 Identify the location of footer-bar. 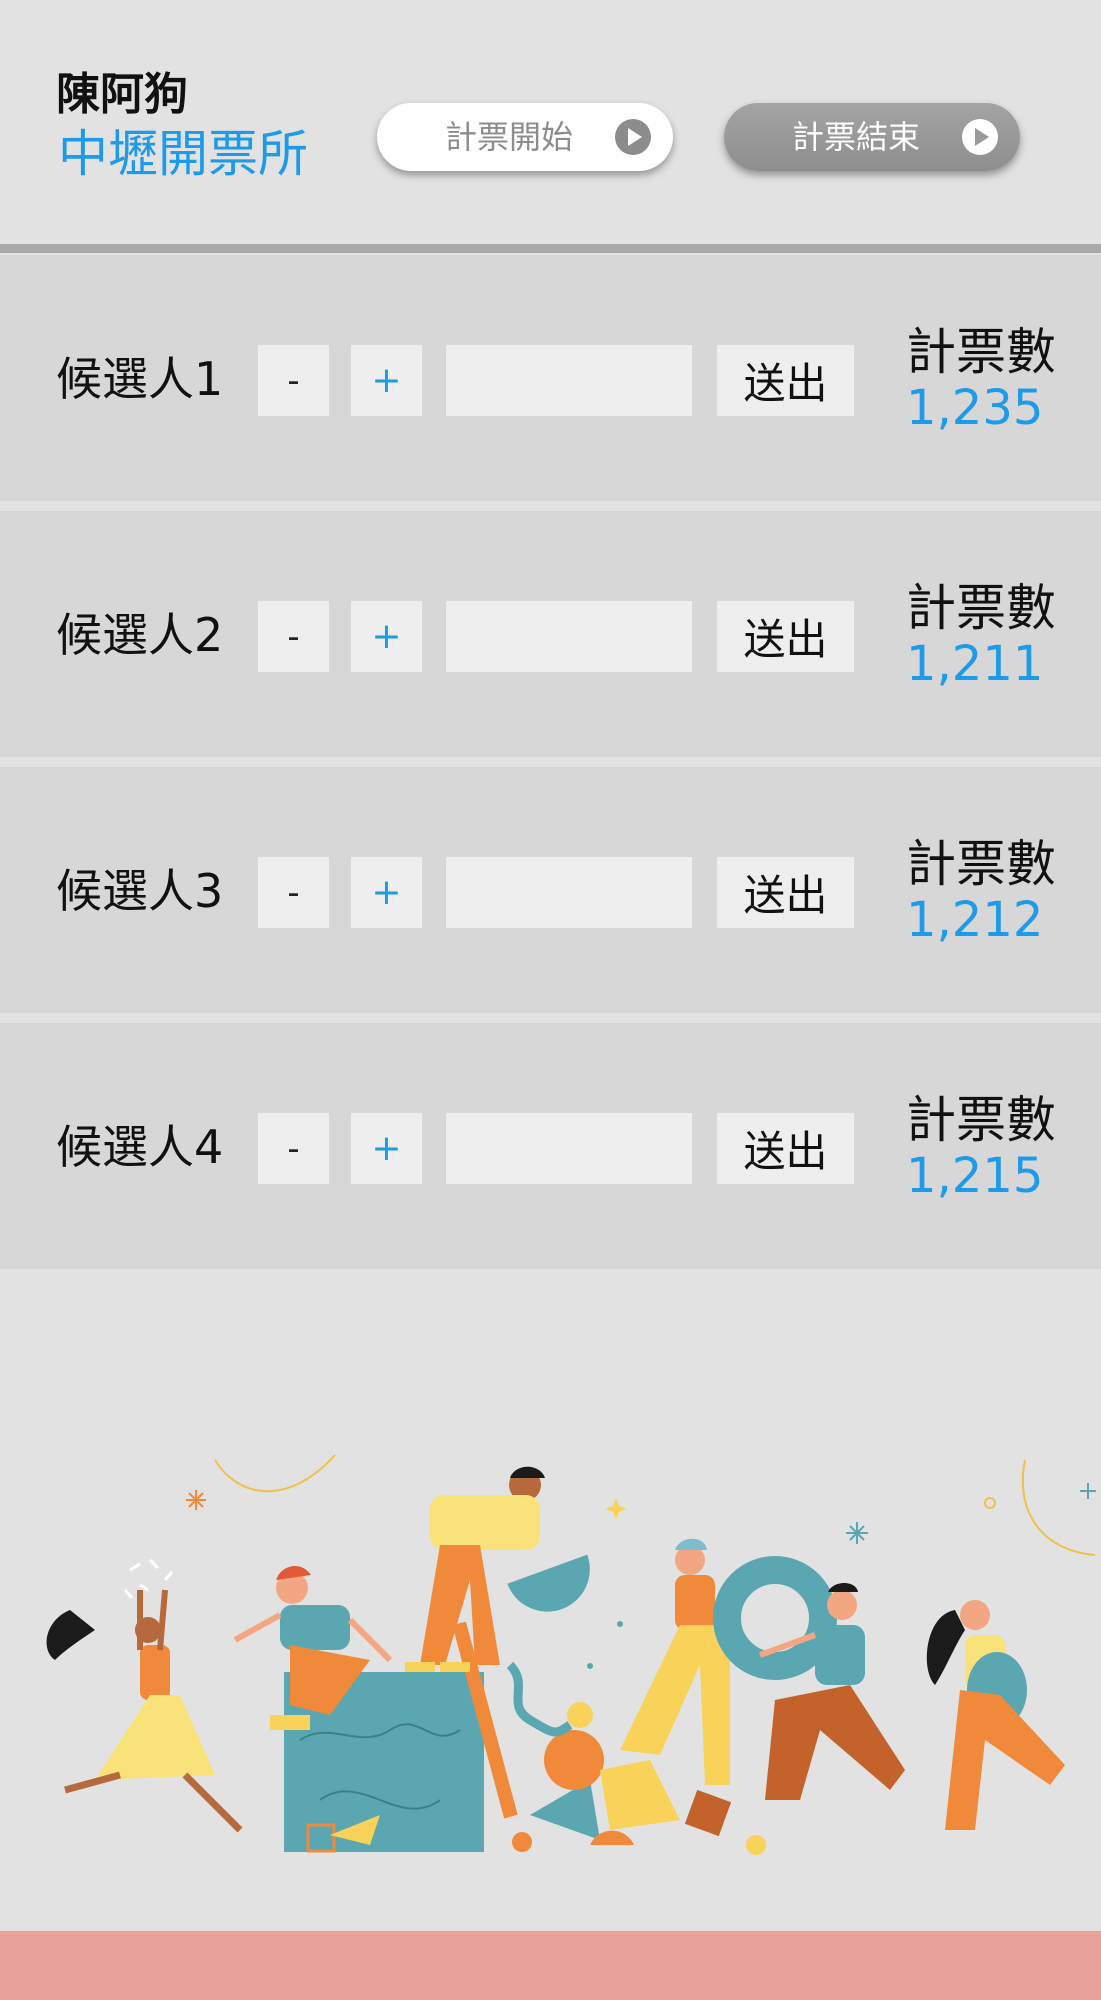
(550, 1965).